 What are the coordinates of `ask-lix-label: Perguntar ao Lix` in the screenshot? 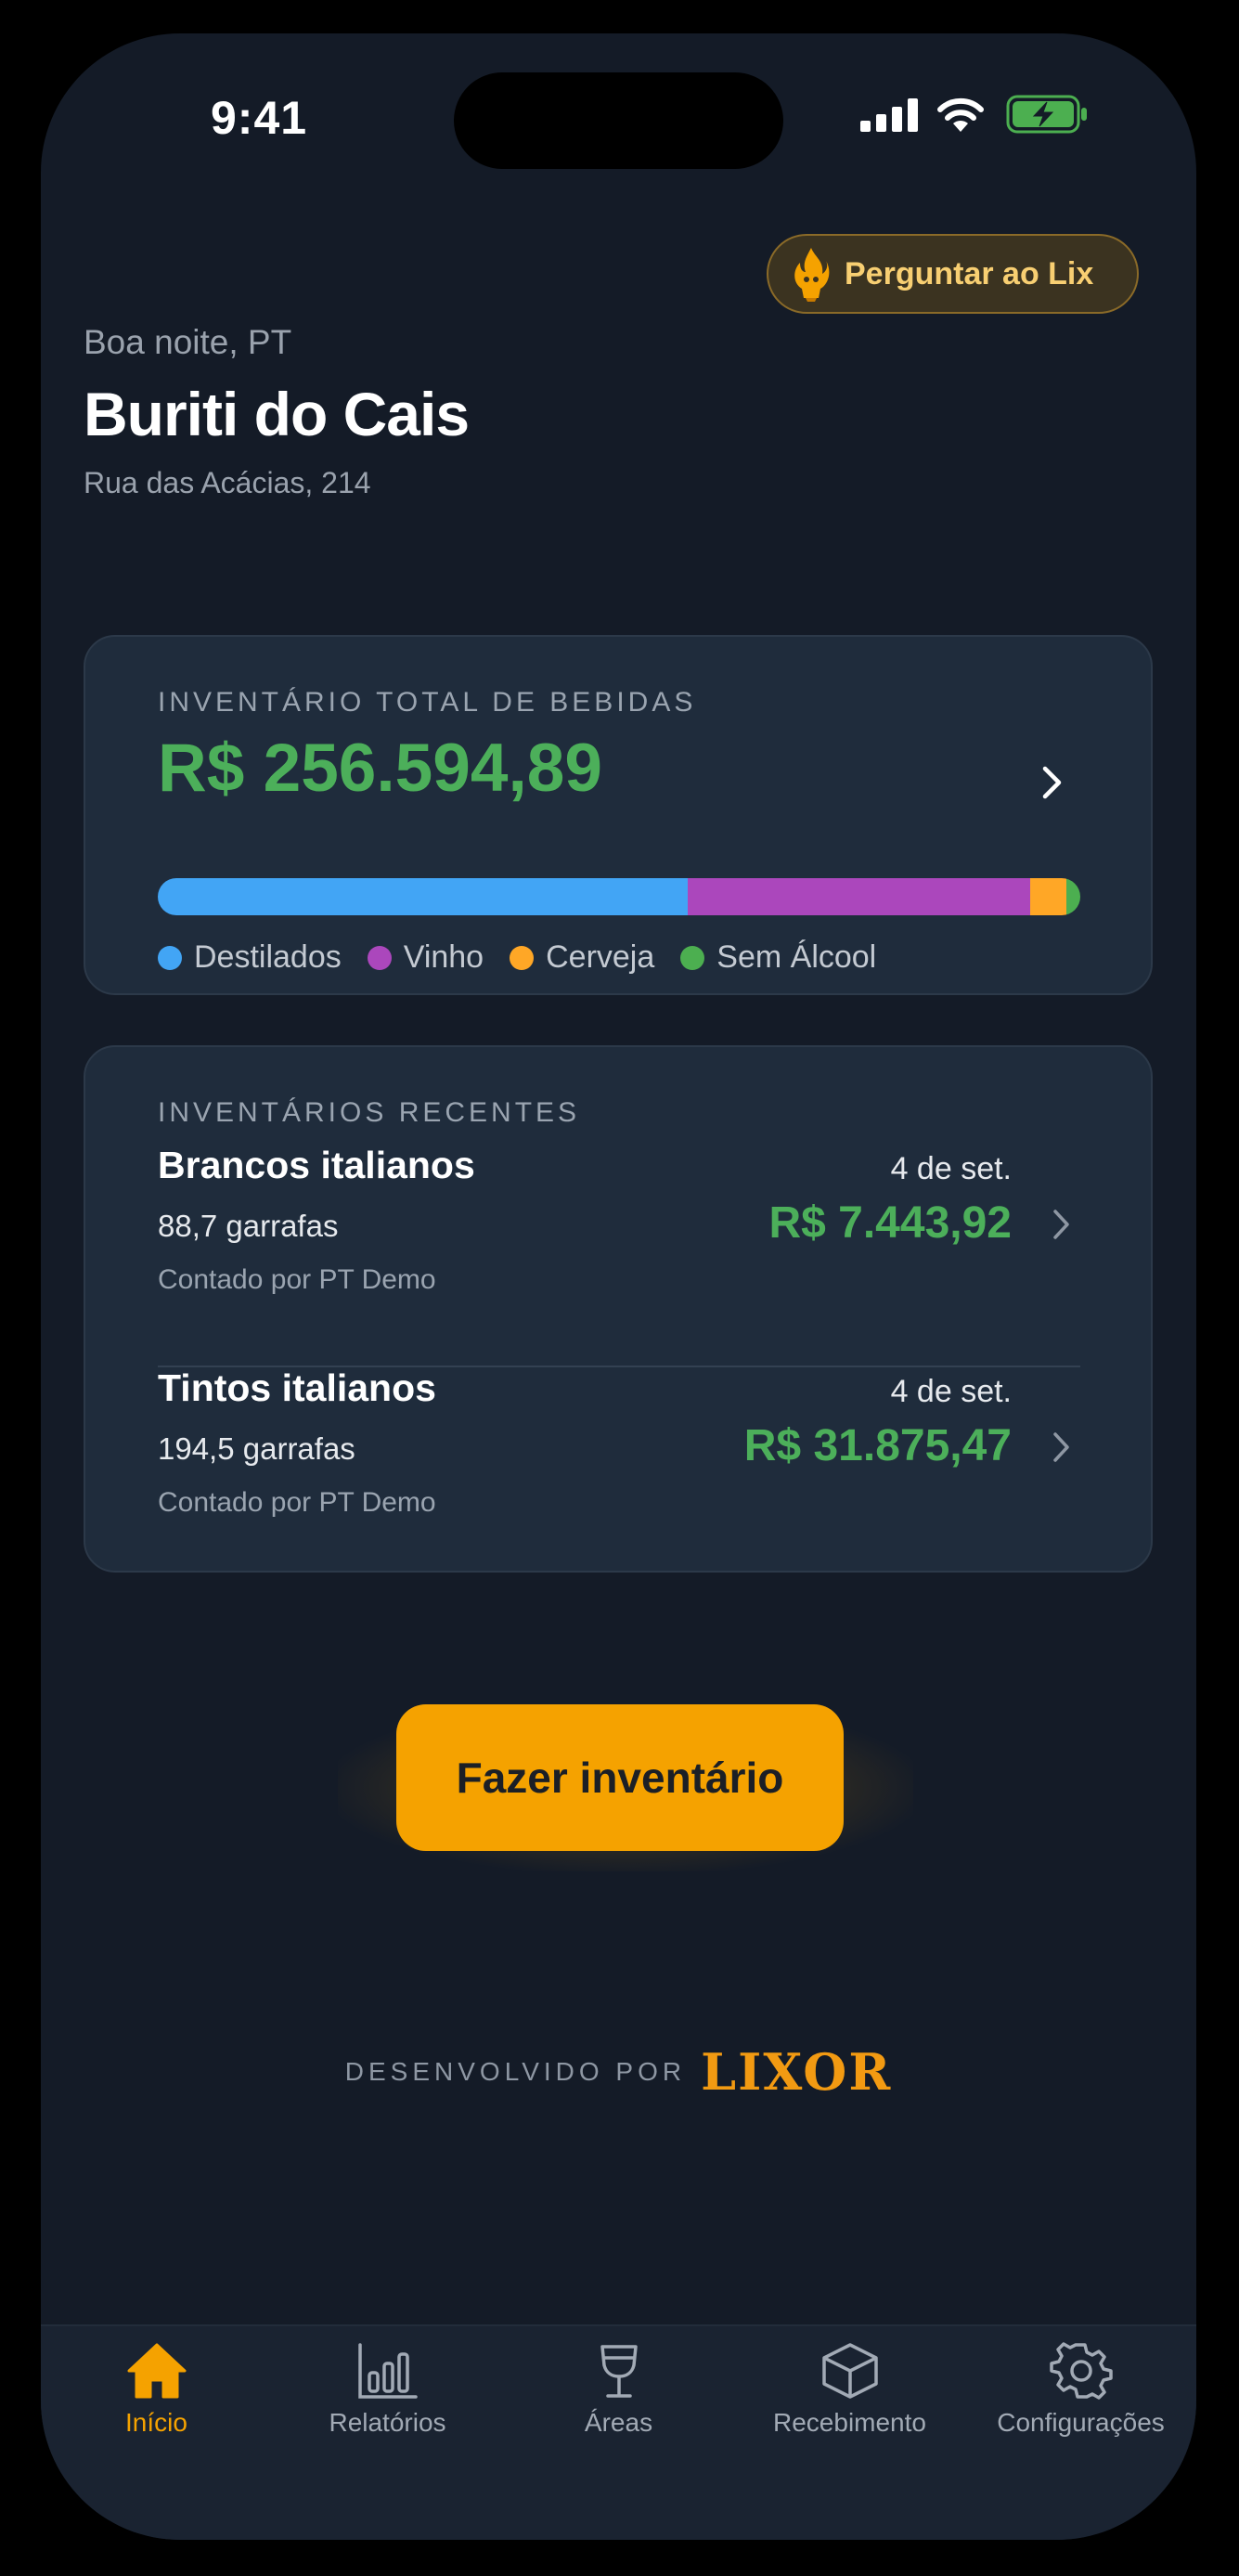 It's located at (969, 273).